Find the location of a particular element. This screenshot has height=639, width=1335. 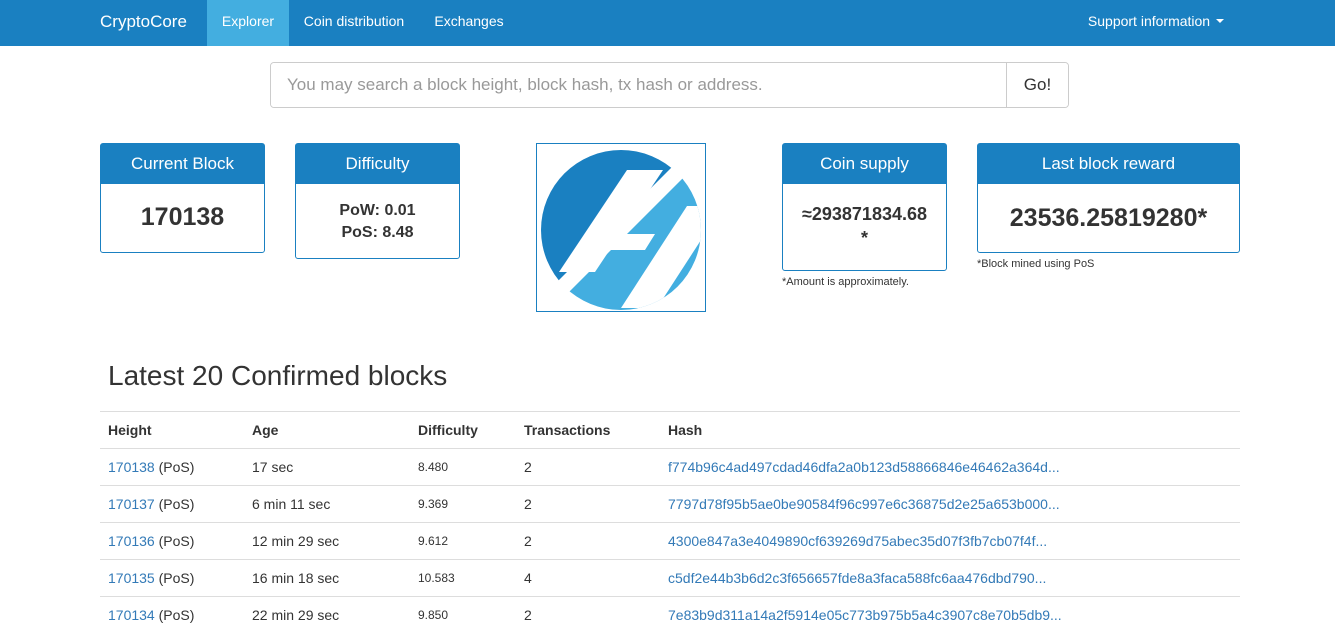

block-height-link: 170136 is located at coordinates (131, 541).